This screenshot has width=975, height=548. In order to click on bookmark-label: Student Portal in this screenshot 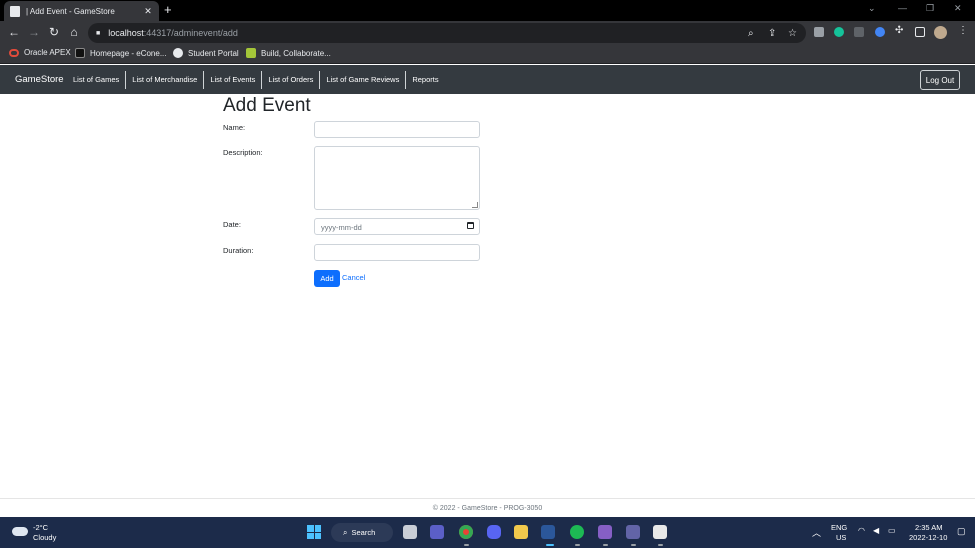, I will do `click(213, 53)`.